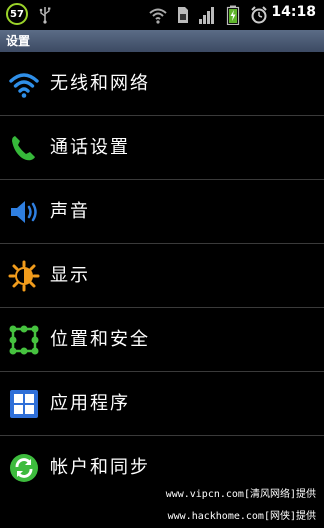 The height and width of the screenshot is (528, 324). Describe the element at coordinates (70, 275) in the screenshot. I see `settings-item-label: 显示` at that location.